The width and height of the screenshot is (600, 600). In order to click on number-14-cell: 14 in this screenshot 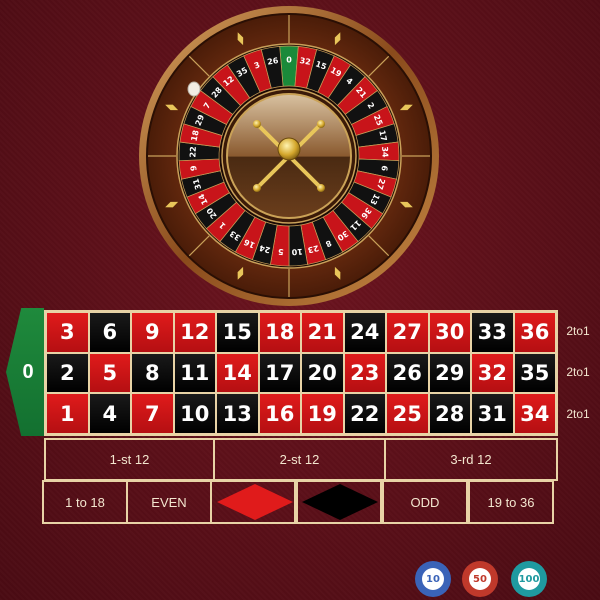, I will do `click(237, 373)`.